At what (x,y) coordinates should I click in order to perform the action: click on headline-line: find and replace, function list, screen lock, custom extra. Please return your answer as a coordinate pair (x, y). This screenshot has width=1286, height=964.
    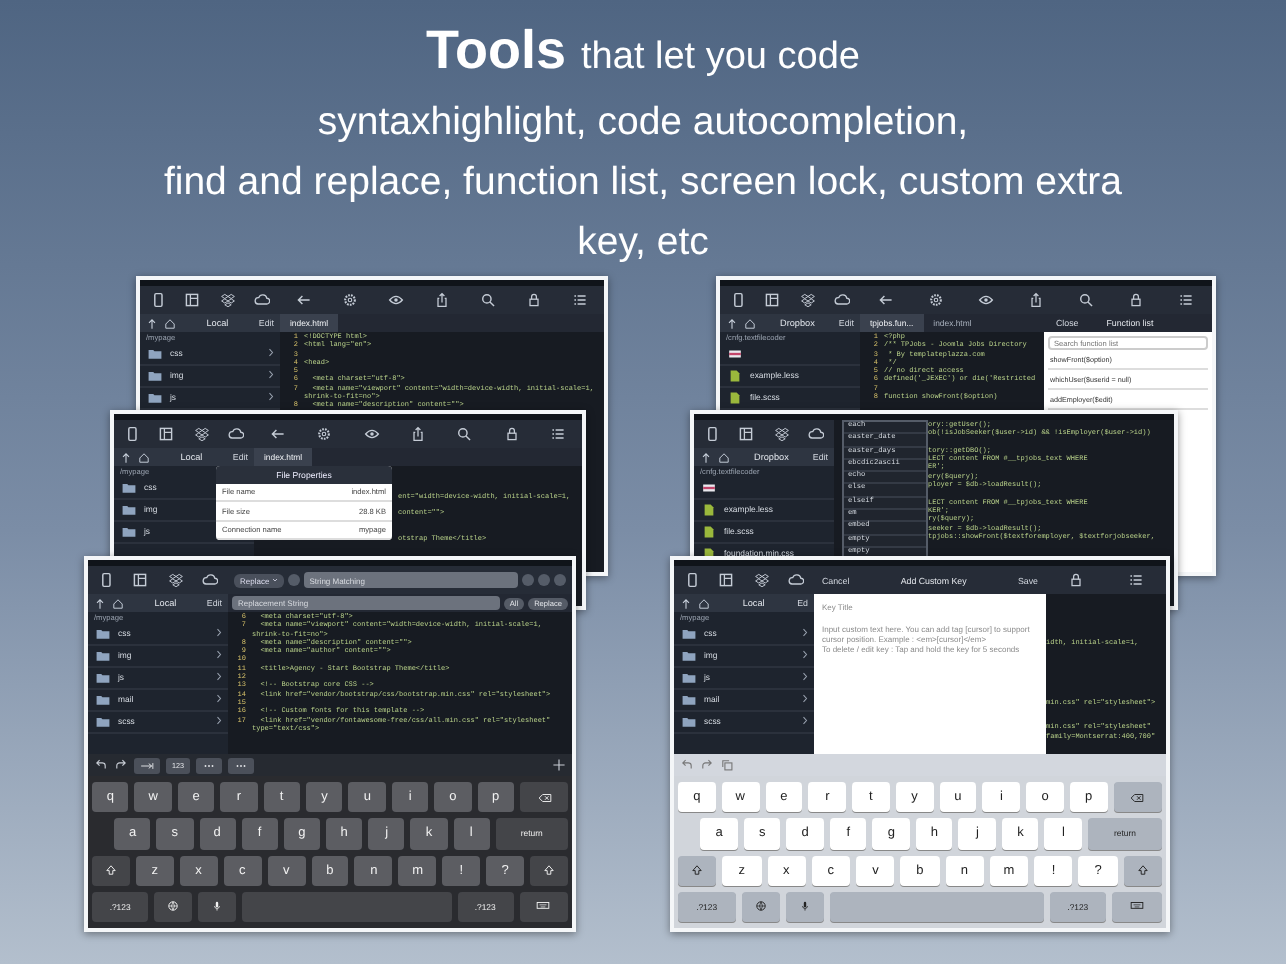
    Looking at the image, I should click on (643, 183).